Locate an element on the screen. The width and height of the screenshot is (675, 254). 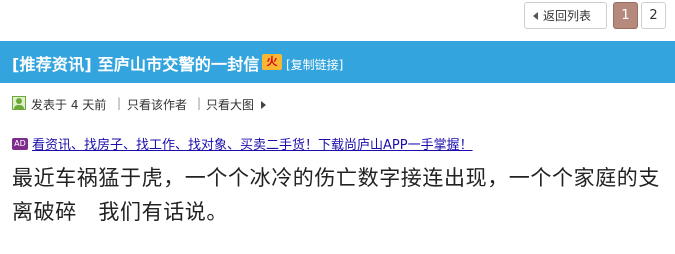
user-icon is located at coordinates (19, 103).